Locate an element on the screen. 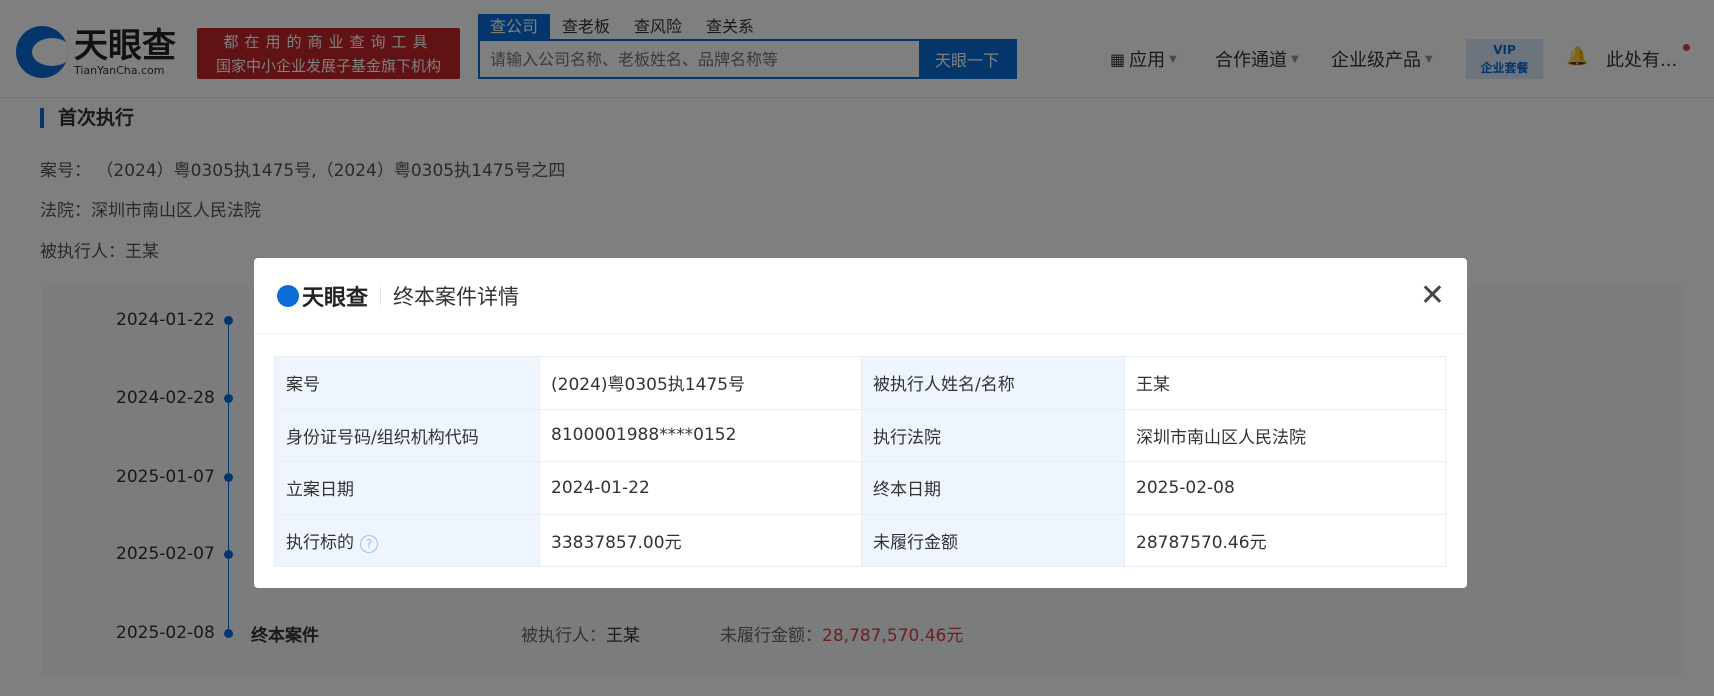  field-value: 2025-02-08 is located at coordinates (1285, 488).